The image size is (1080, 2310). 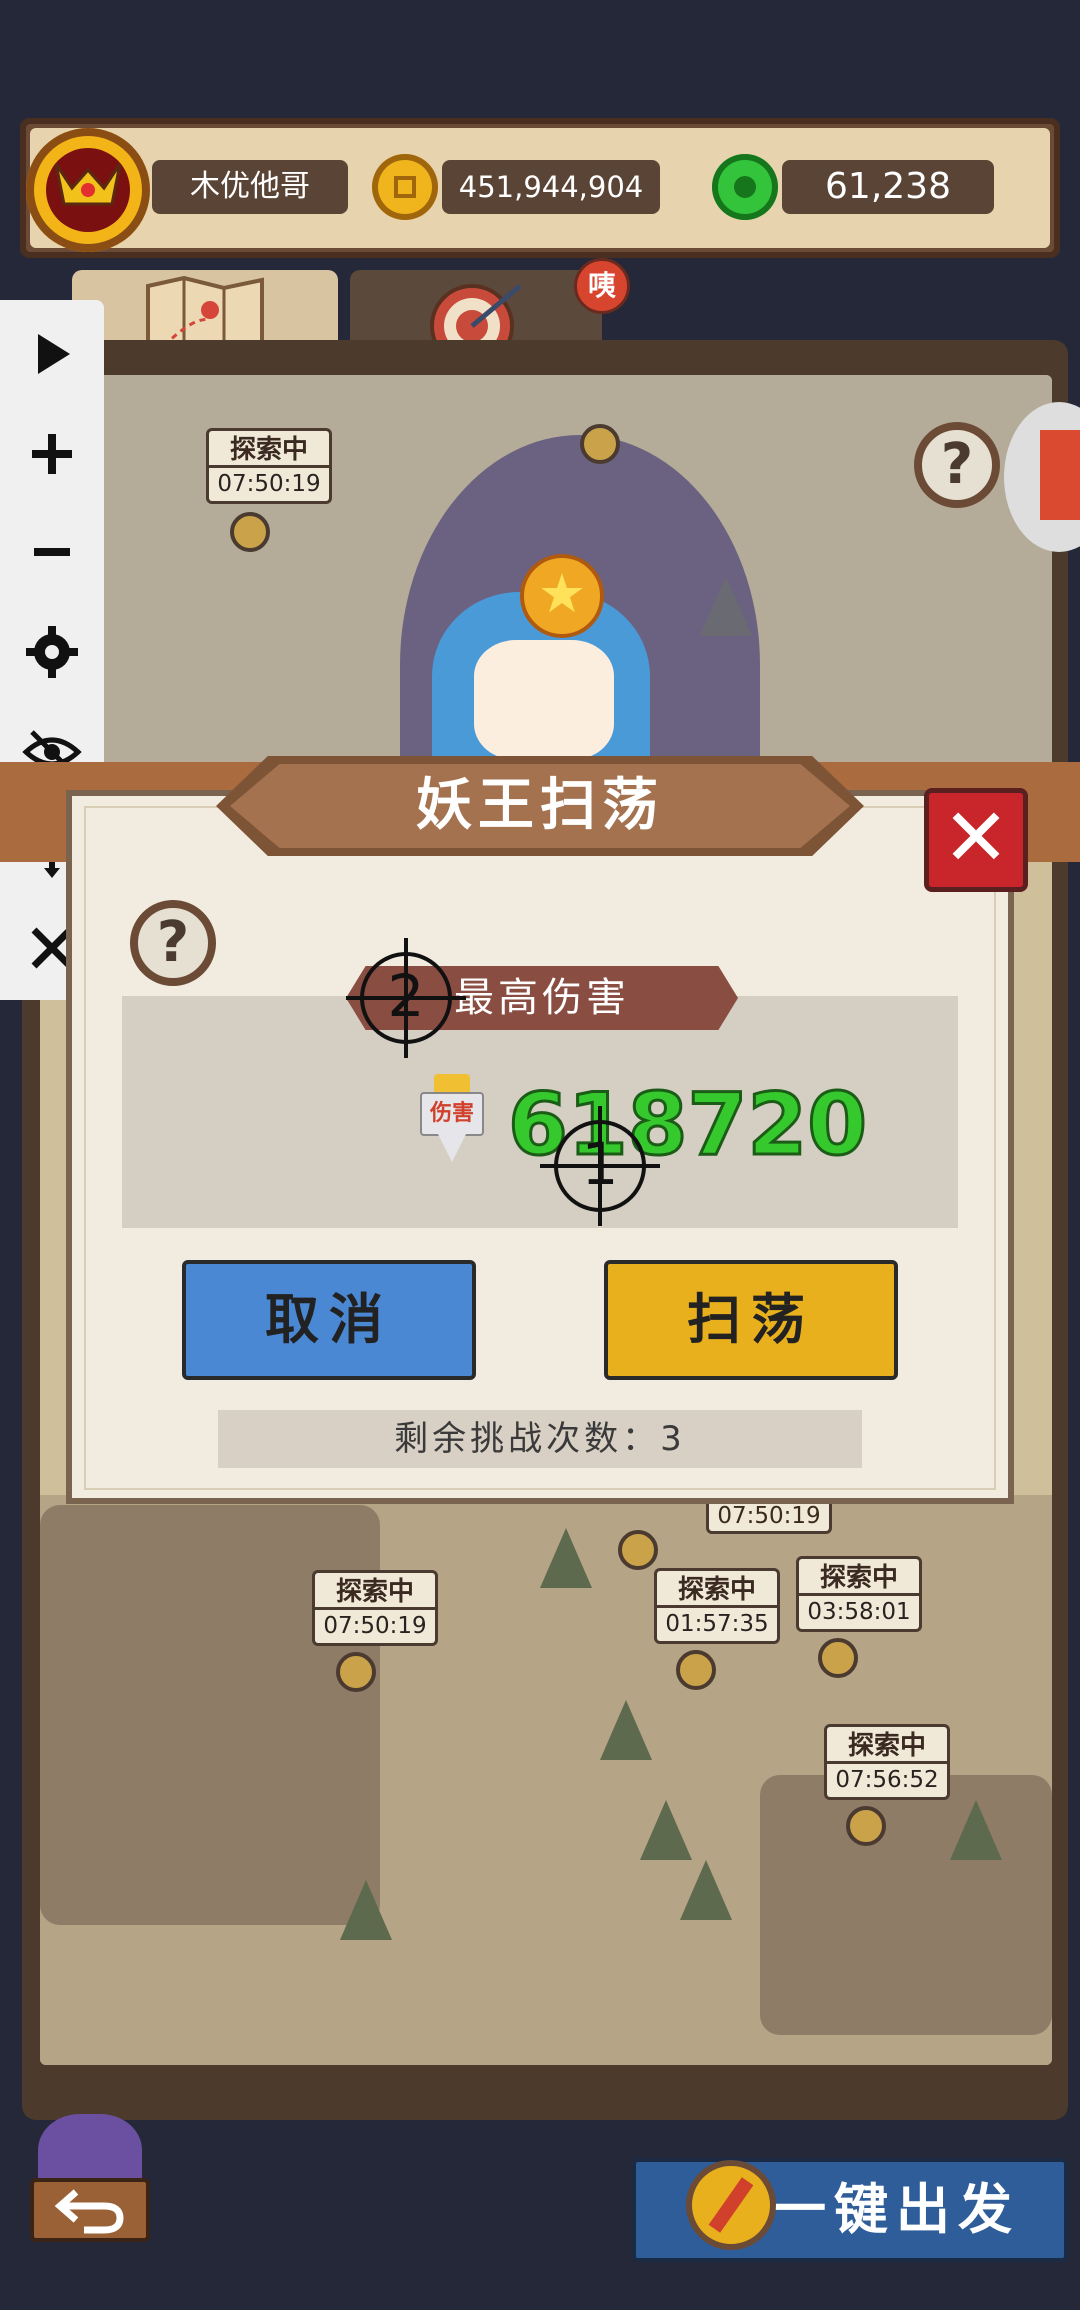 What do you see at coordinates (406, 996) in the screenshot?
I see `tap-marker-2-label: 2` at bounding box center [406, 996].